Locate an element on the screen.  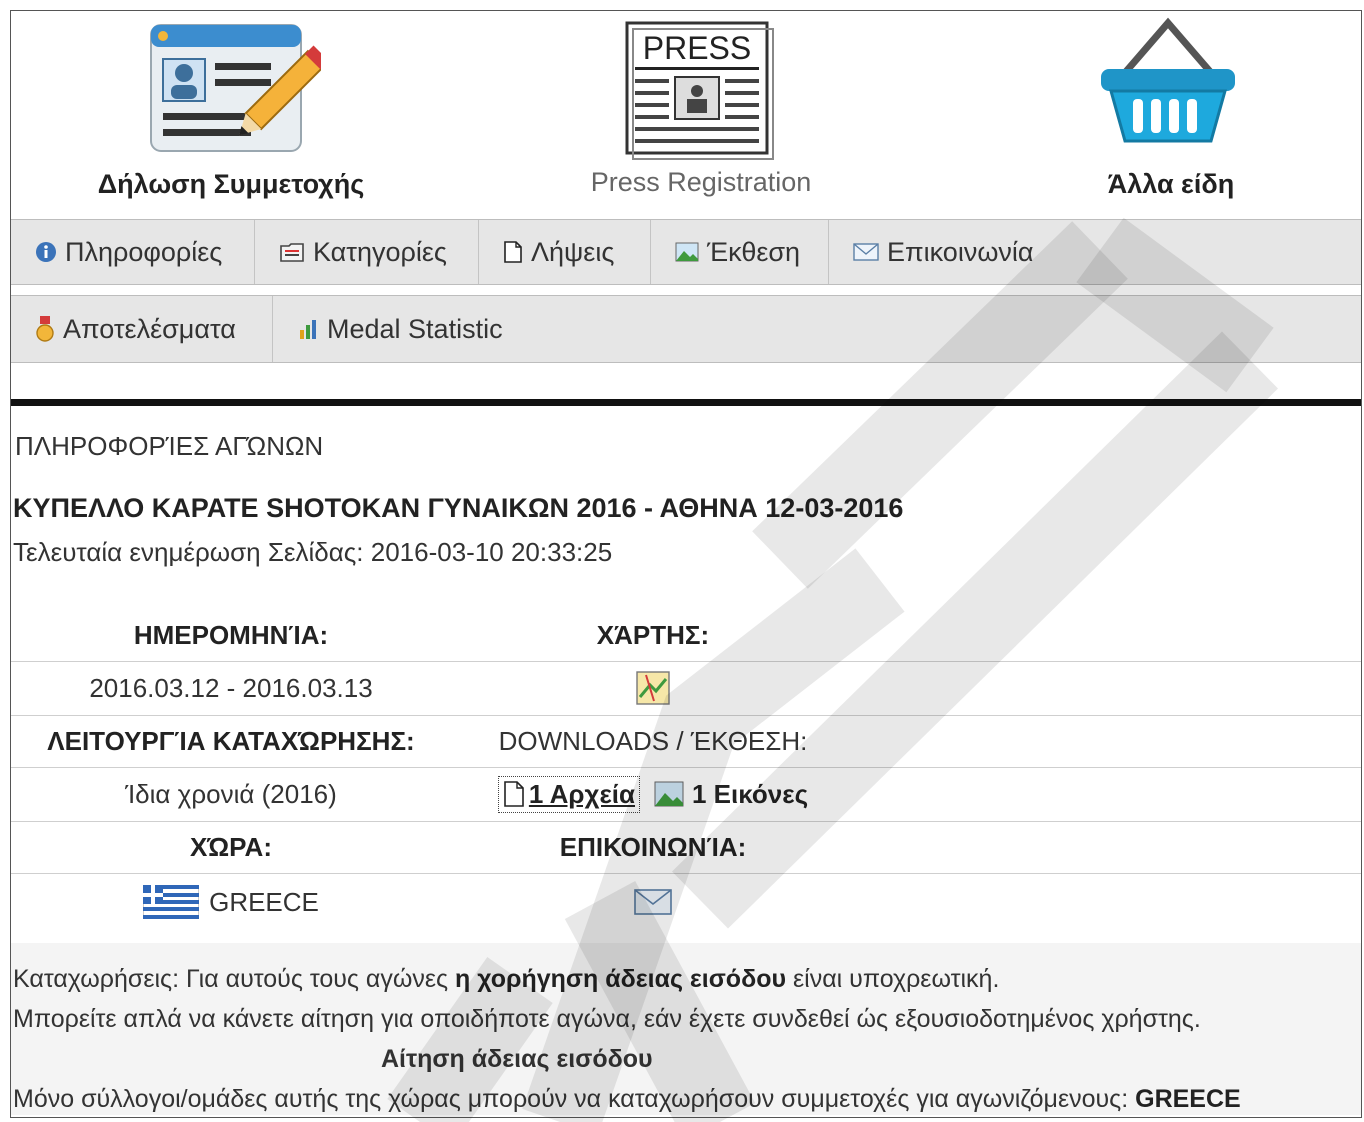
downloads-label: DOWNLOADS / ΈΚΘΕΣΗ: is located at coordinates (653, 740).